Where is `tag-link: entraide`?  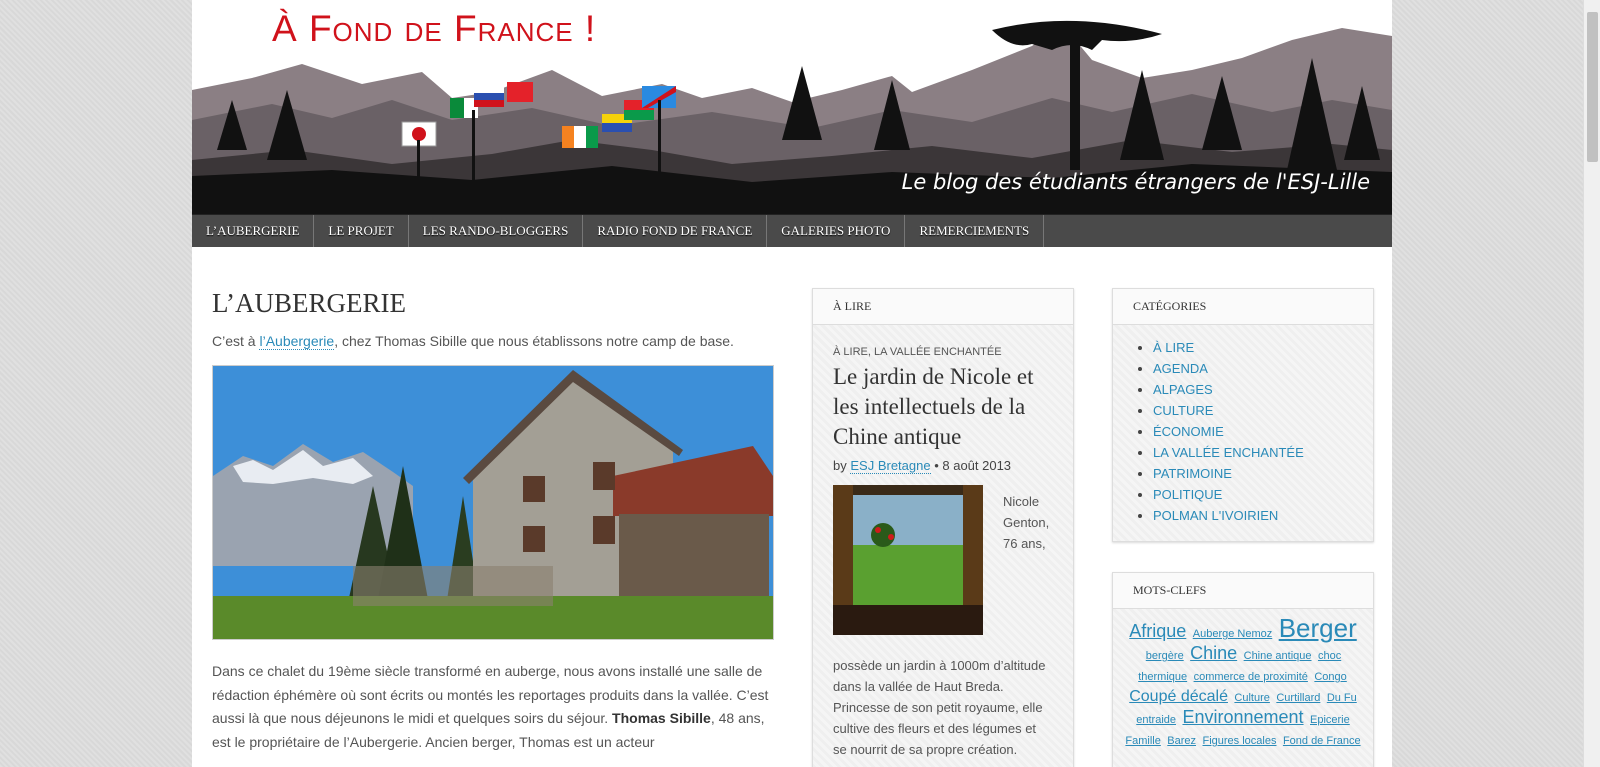 tag-link: entraide is located at coordinates (1156, 720).